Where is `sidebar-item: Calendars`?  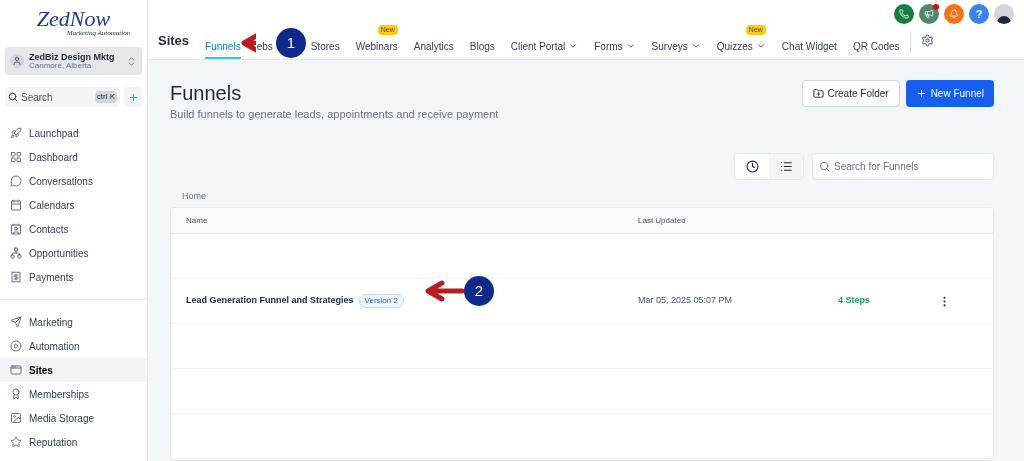 sidebar-item: Calendars is located at coordinates (73, 205).